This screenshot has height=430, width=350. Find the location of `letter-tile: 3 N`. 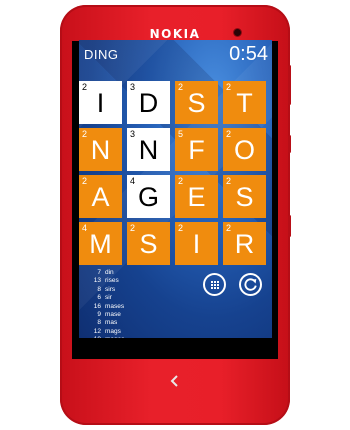

letter-tile: 3 N is located at coordinates (148, 149).